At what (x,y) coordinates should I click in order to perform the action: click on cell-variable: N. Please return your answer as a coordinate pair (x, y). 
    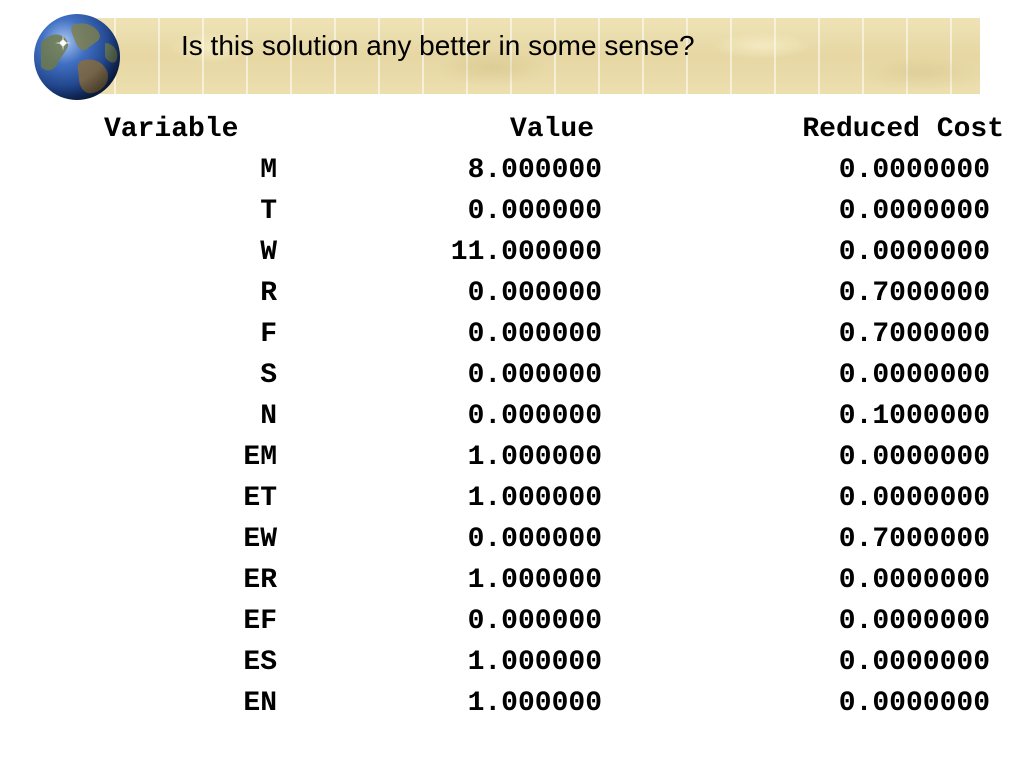
    Looking at the image, I should click on (268, 416).